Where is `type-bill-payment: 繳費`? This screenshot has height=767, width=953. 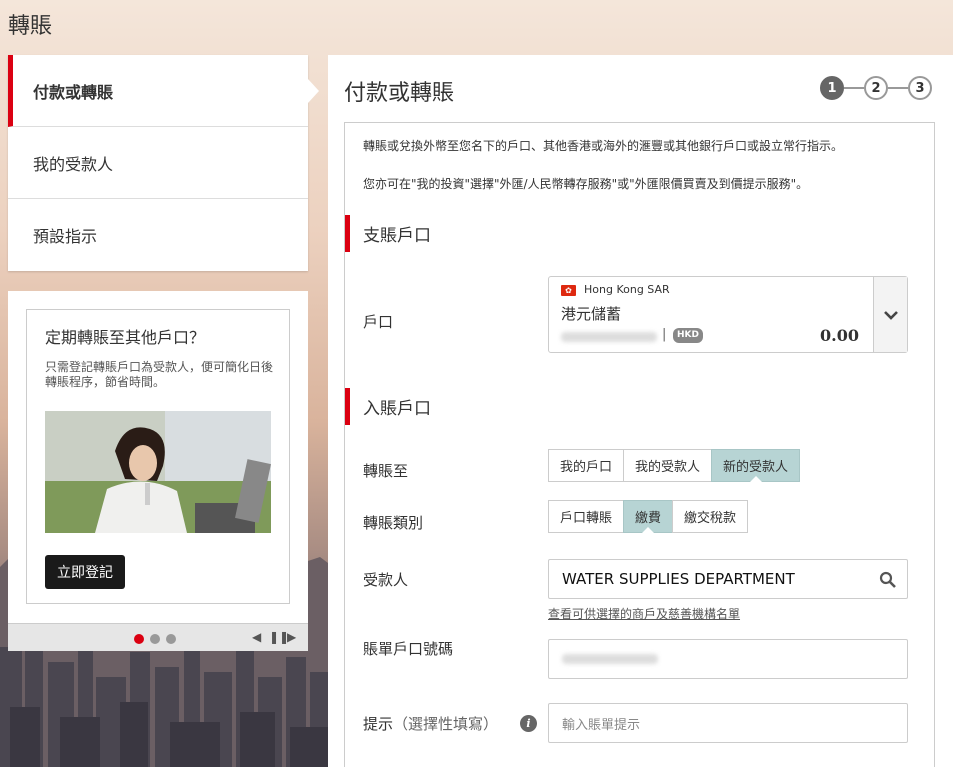 type-bill-payment: 繳費 is located at coordinates (648, 516).